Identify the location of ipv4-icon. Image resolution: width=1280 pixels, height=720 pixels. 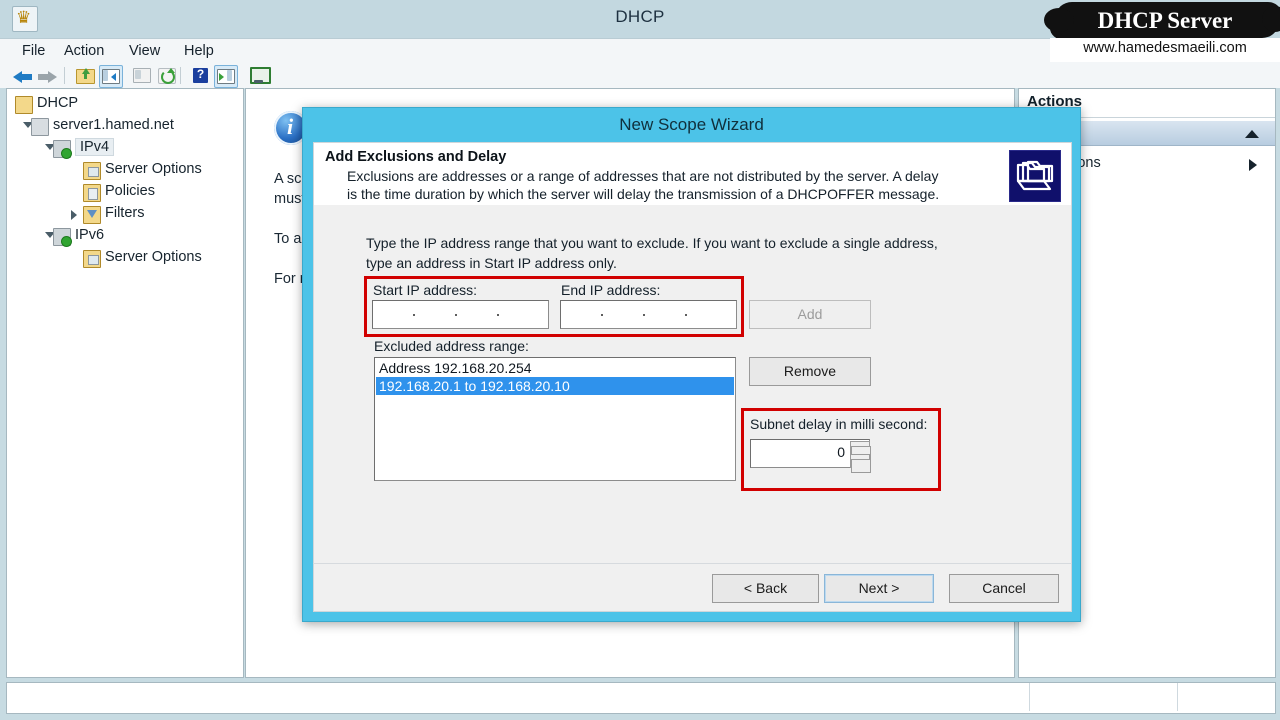
(62, 149).